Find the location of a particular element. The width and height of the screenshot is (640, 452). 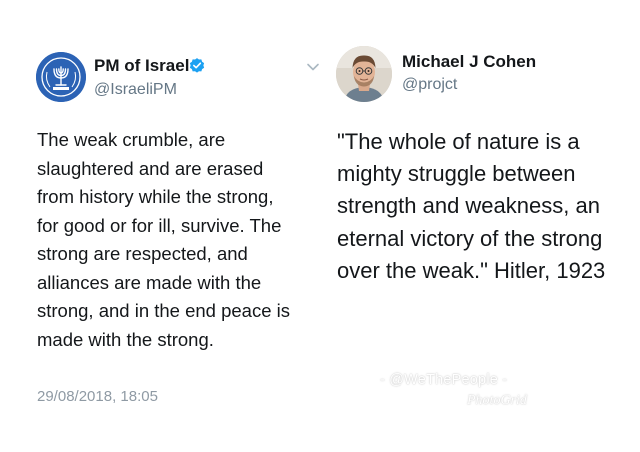

pm-avatar is located at coordinates (61, 77).